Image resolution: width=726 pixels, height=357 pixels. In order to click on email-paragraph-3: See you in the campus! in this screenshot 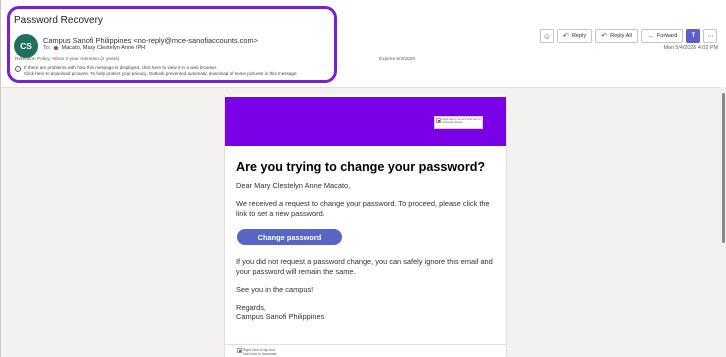, I will do `click(275, 289)`.